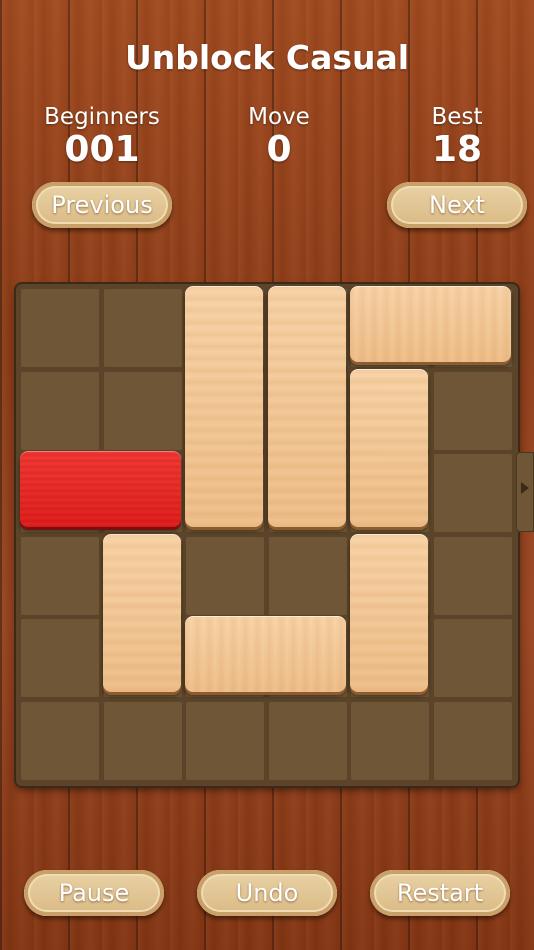 The height and width of the screenshot is (950, 534). I want to click on move-value: 0, so click(279, 149).